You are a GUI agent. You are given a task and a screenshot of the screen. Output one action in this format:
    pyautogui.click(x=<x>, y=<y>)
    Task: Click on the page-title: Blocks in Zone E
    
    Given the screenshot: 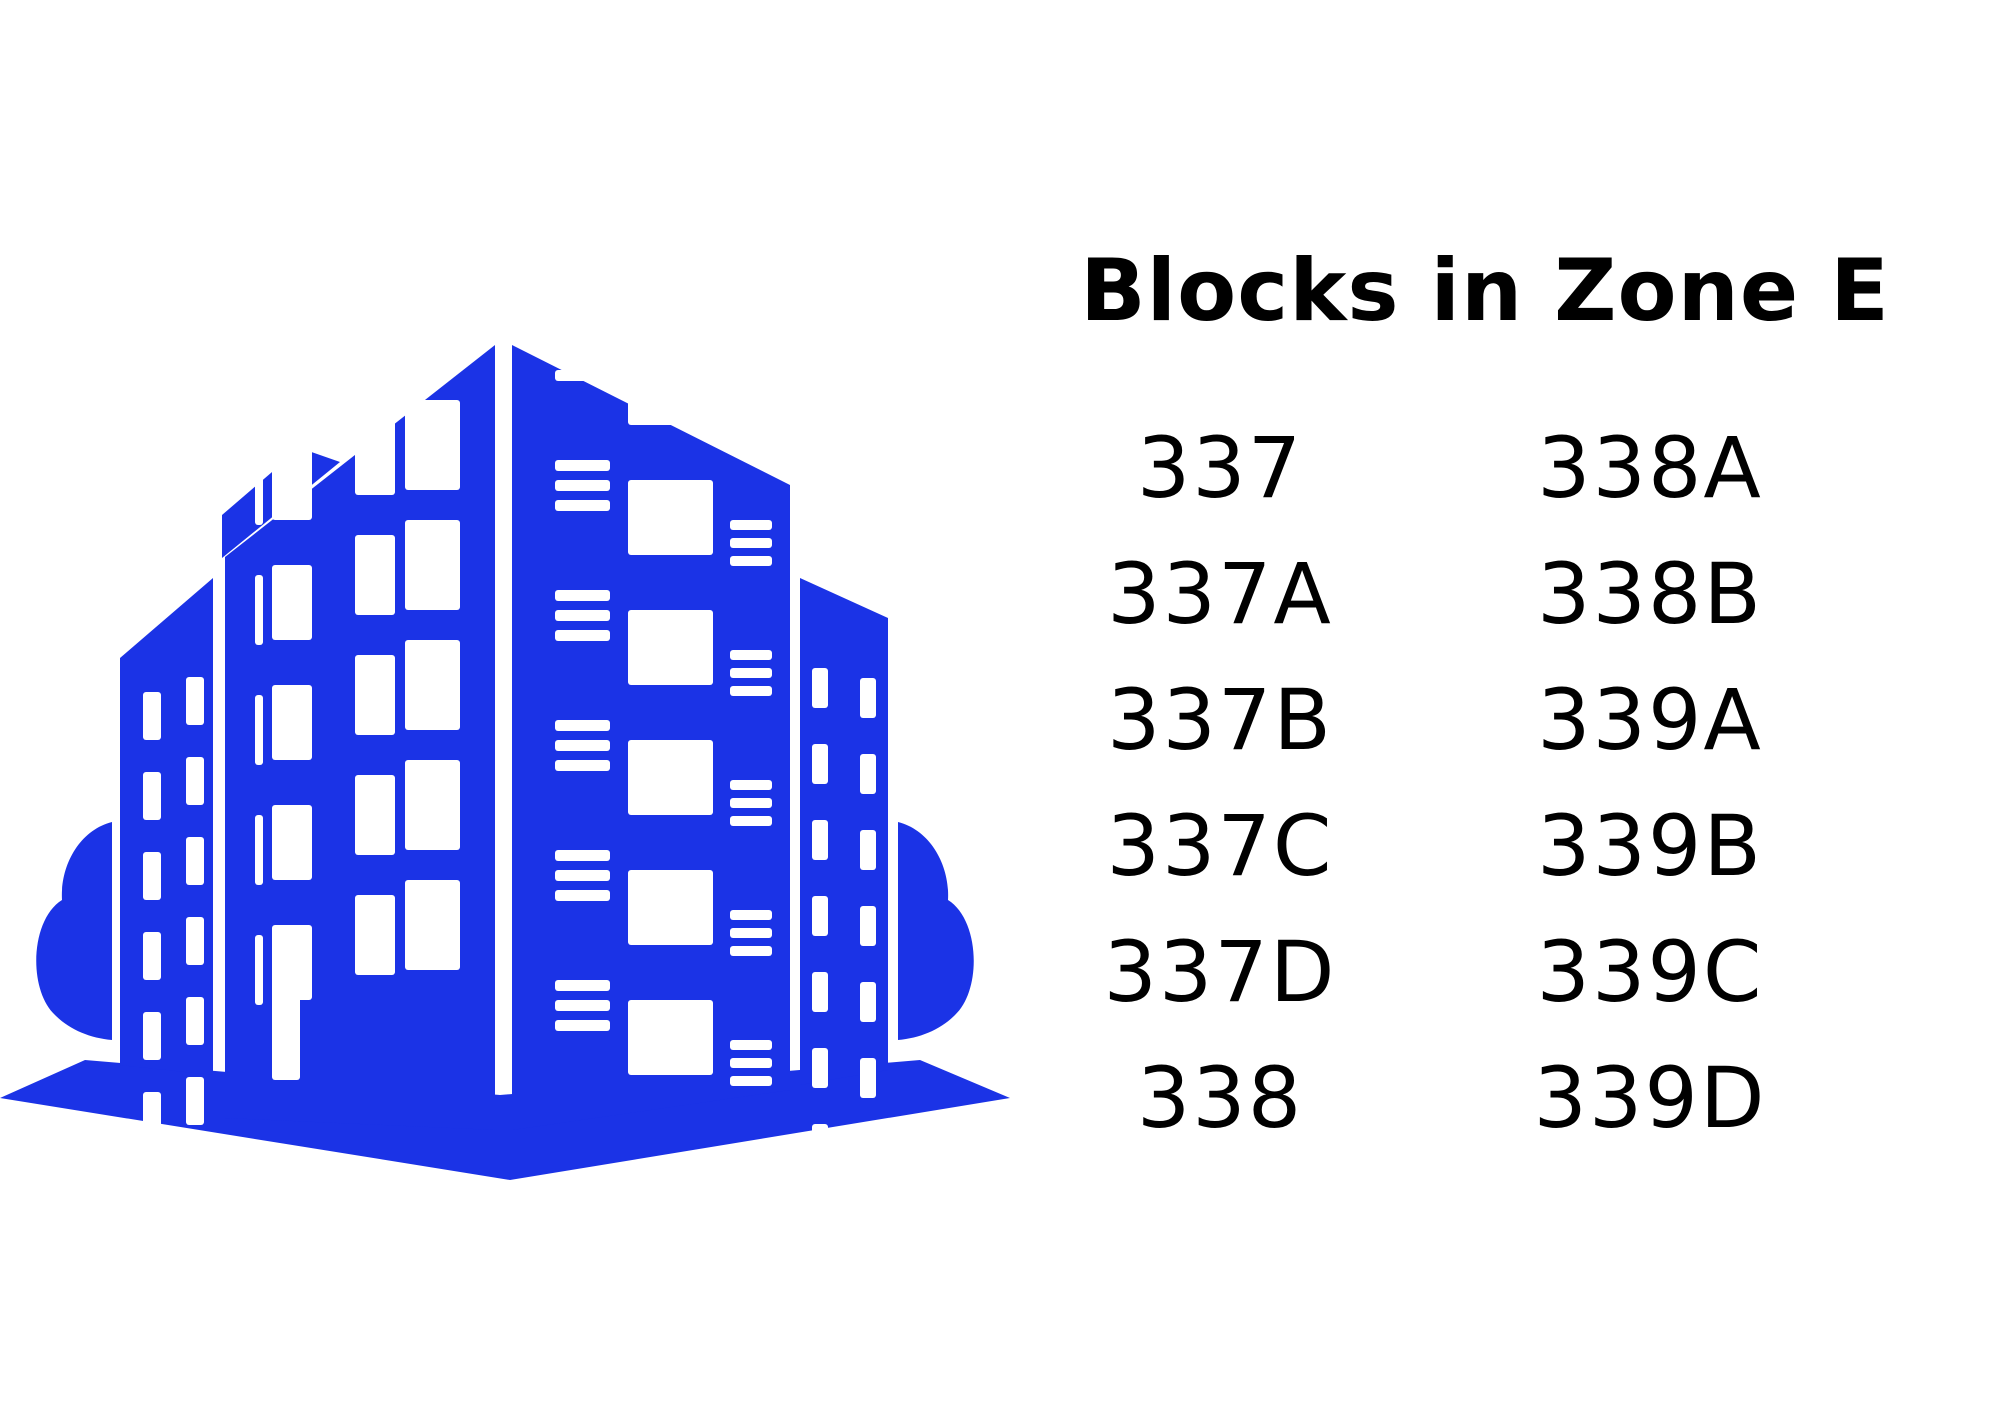 What is the action you would take?
    pyautogui.click(x=1485, y=291)
    